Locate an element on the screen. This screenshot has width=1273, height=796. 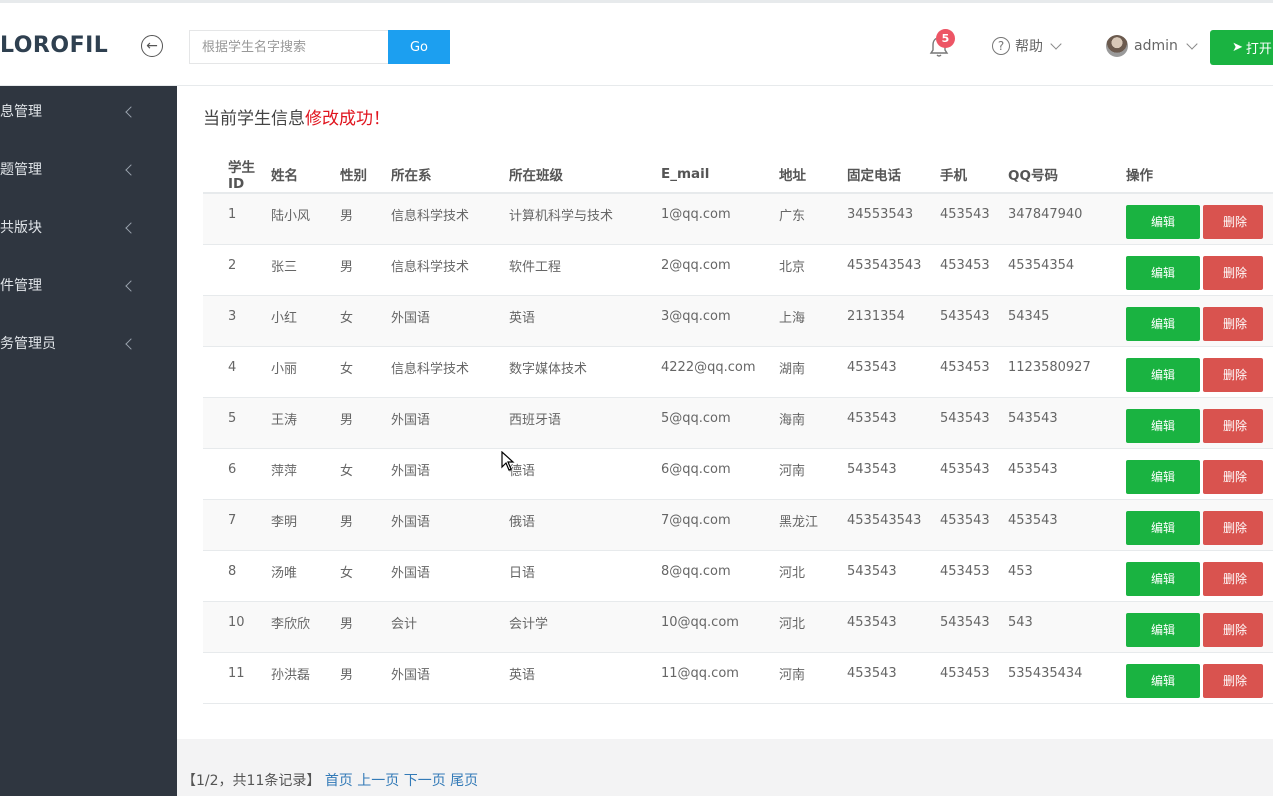
sidebar-item-public: 共版块 is located at coordinates (88, 231).